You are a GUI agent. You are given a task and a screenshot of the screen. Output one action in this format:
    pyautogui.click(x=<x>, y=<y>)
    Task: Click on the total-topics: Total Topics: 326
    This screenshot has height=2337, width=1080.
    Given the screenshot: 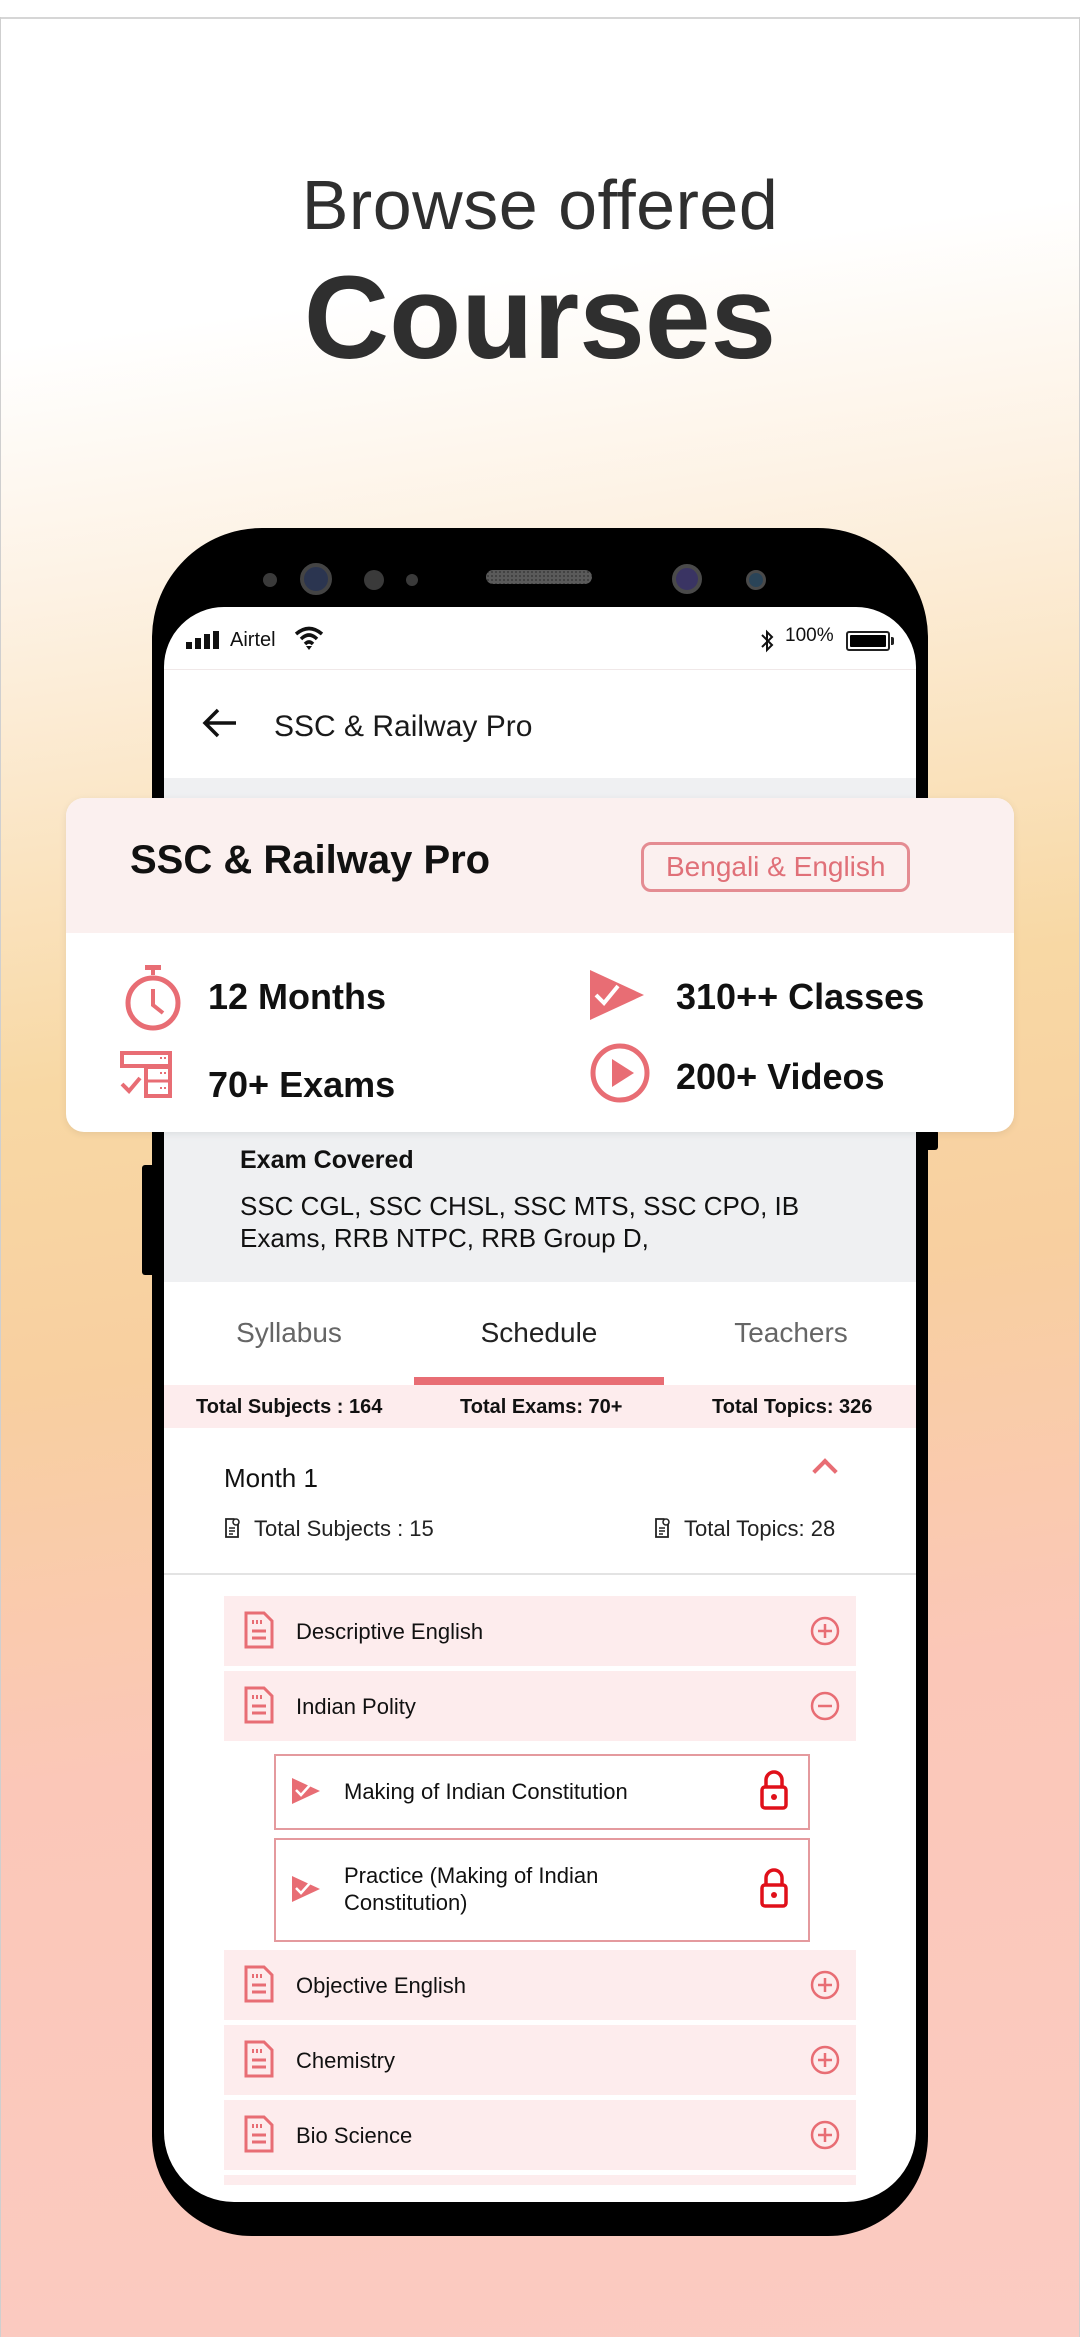 What is the action you would take?
    pyautogui.click(x=792, y=1407)
    